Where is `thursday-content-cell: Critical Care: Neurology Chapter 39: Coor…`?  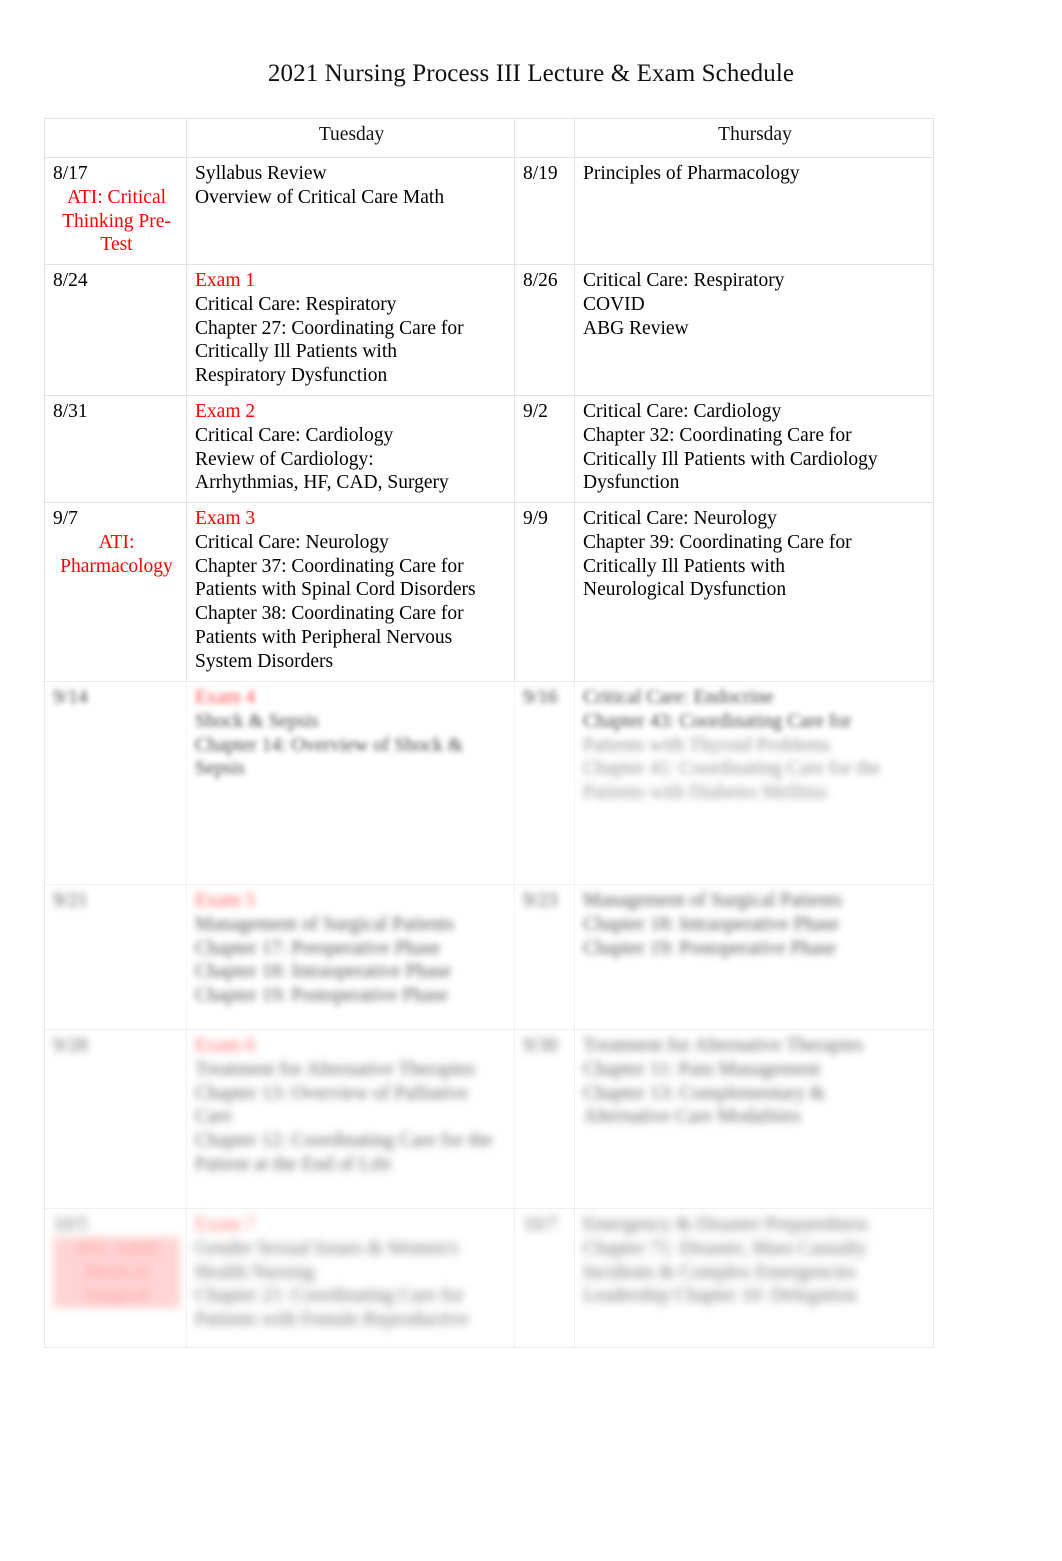 thursday-content-cell: Critical Care: Neurology Chapter 39: Coor… is located at coordinates (754, 592).